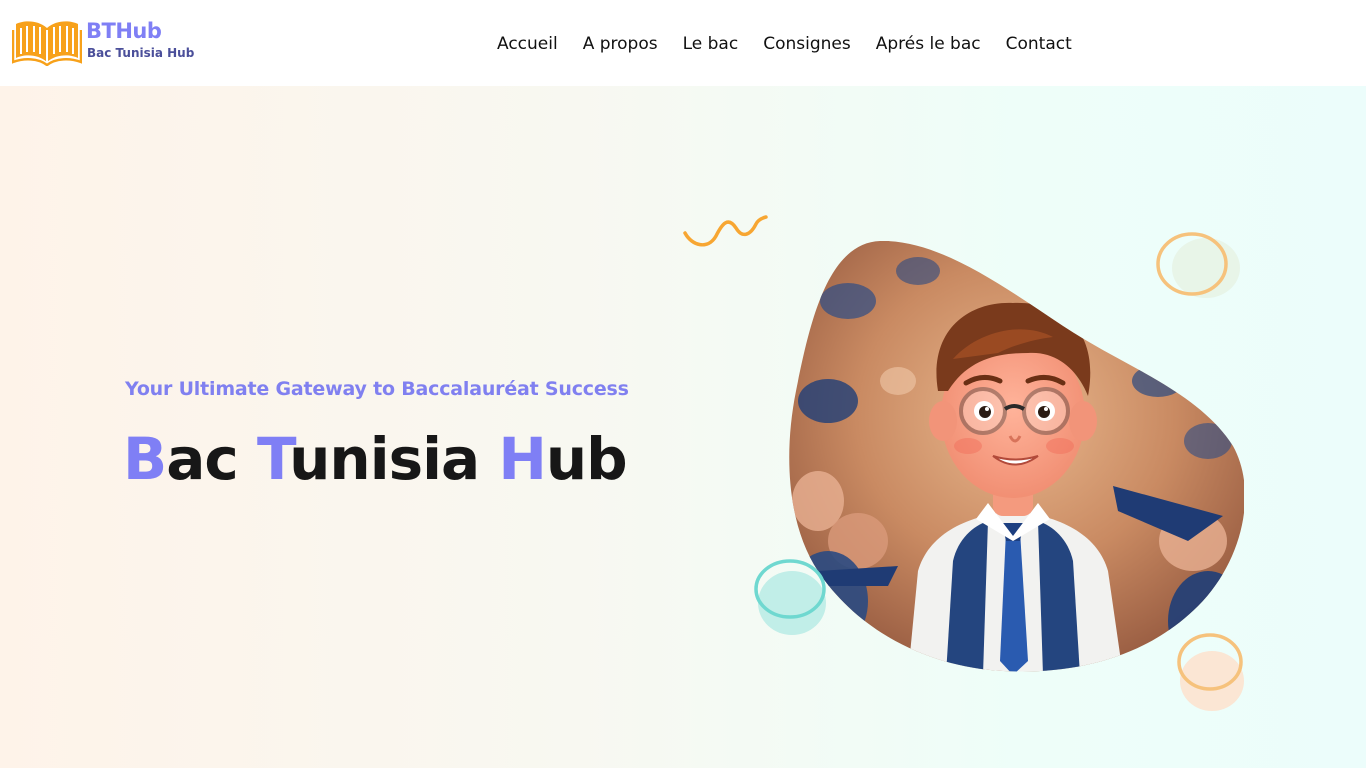 This screenshot has width=1366, height=768. Describe the element at coordinates (211, 459) in the screenshot. I see `title-part-ac: ac` at that location.